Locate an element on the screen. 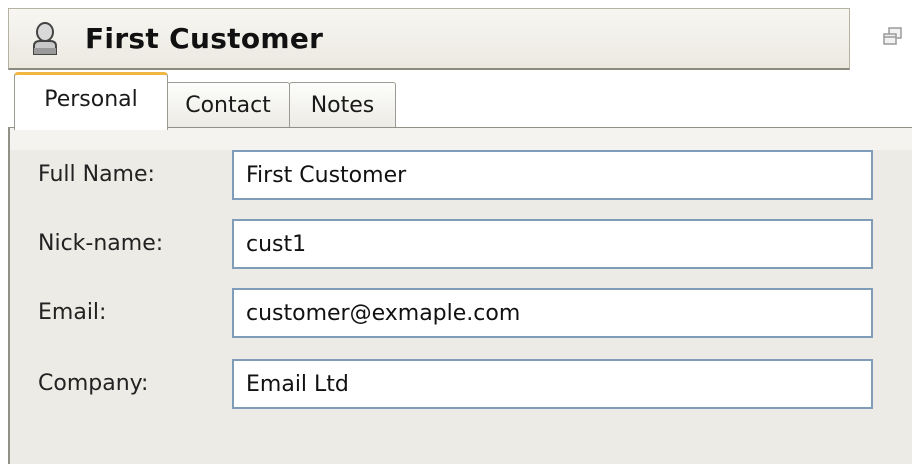 The width and height of the screenshot is (912, 464). full-name-row: Full Name: is located at coordinates (450, 175).